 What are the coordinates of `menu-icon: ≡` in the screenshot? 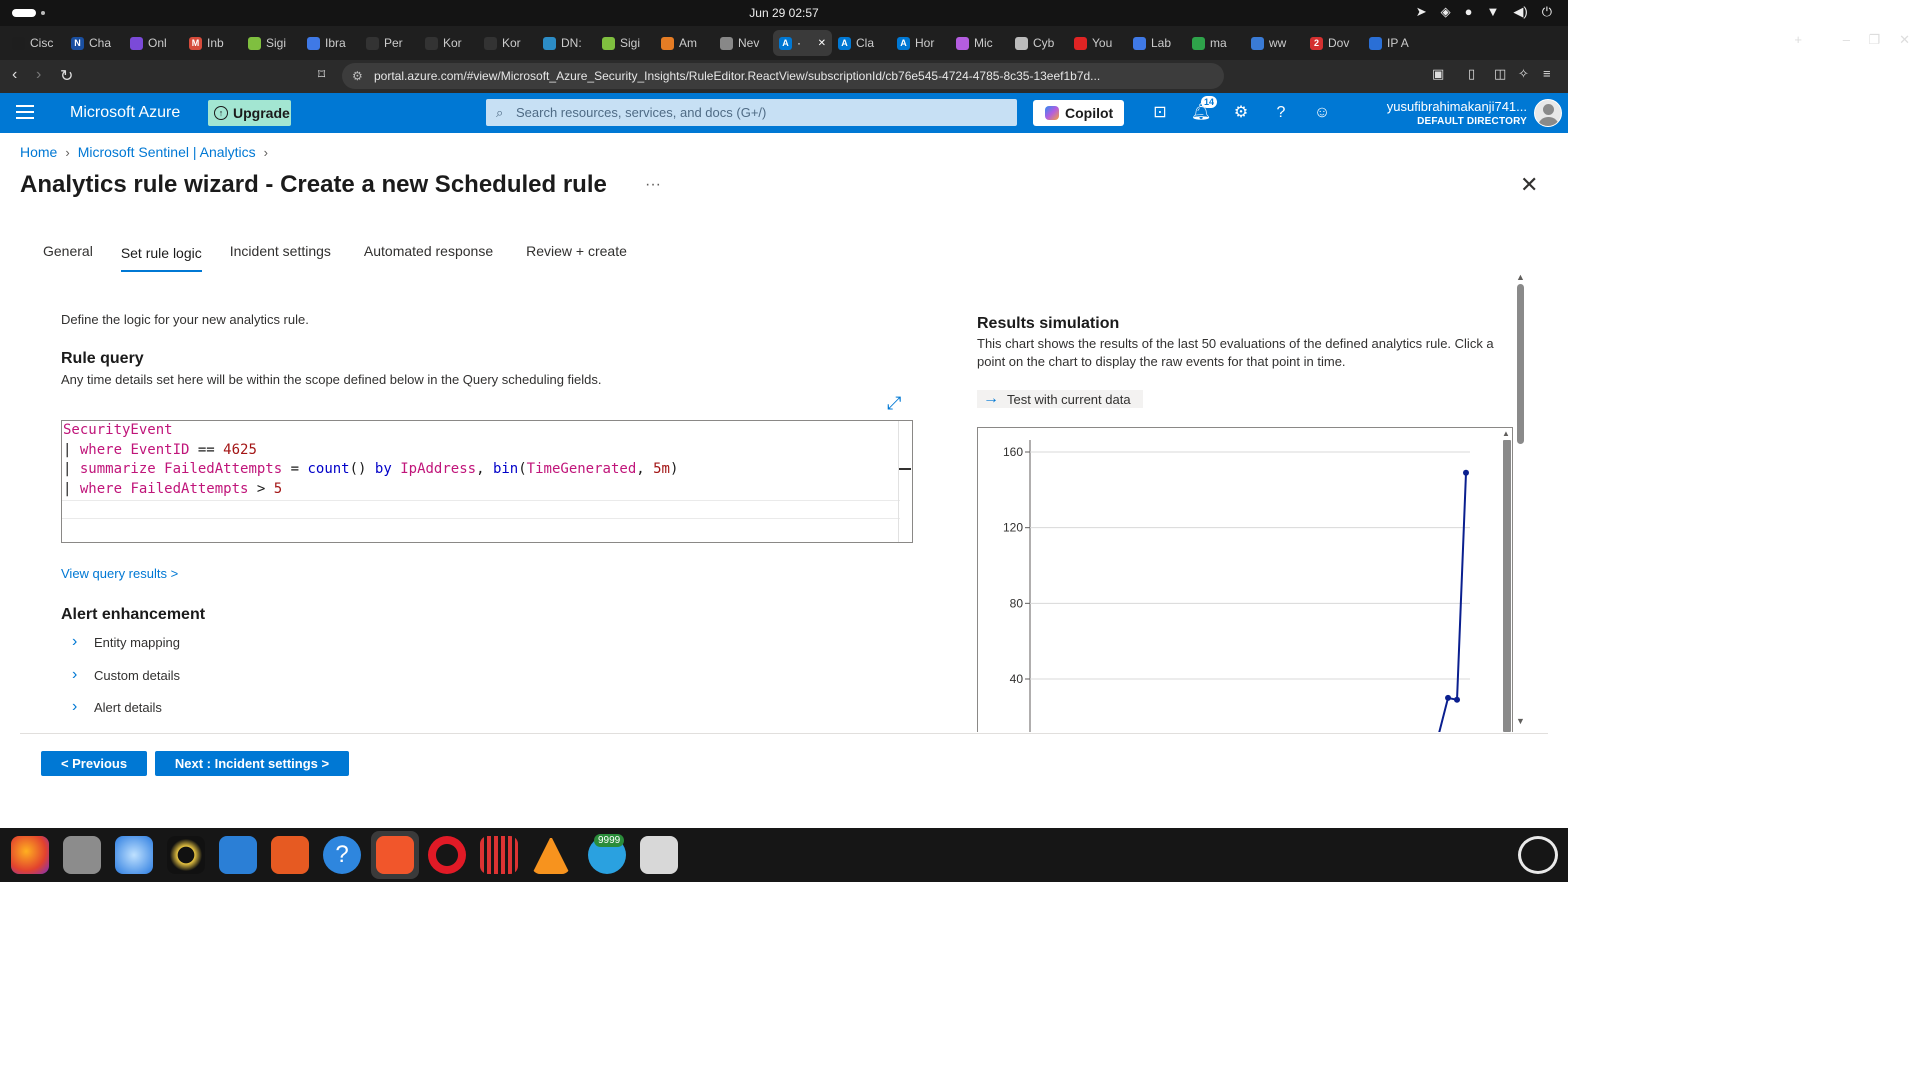 It's located at (1547, 73).